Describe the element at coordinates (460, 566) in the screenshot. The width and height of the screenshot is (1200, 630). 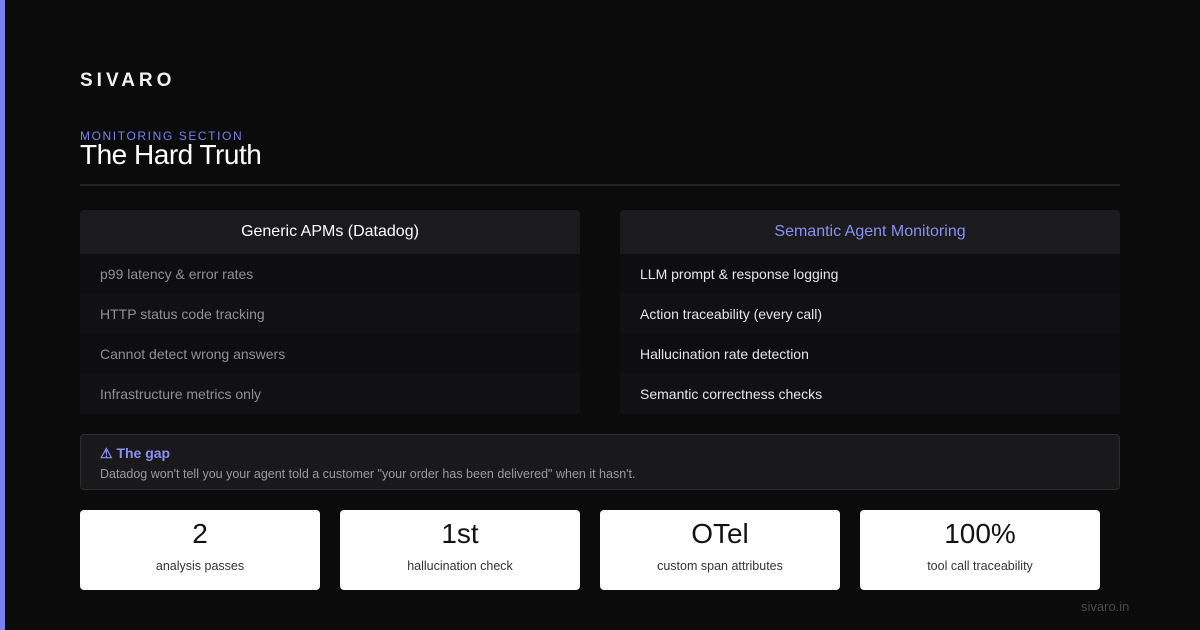
I see `stat-label: hallucination check` at that location.